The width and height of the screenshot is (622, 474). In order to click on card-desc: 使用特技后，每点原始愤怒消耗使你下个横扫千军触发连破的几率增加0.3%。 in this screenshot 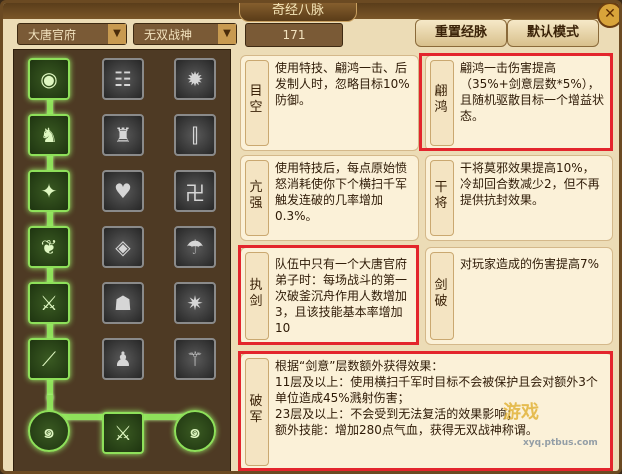, I will do `click(341, 192)`.